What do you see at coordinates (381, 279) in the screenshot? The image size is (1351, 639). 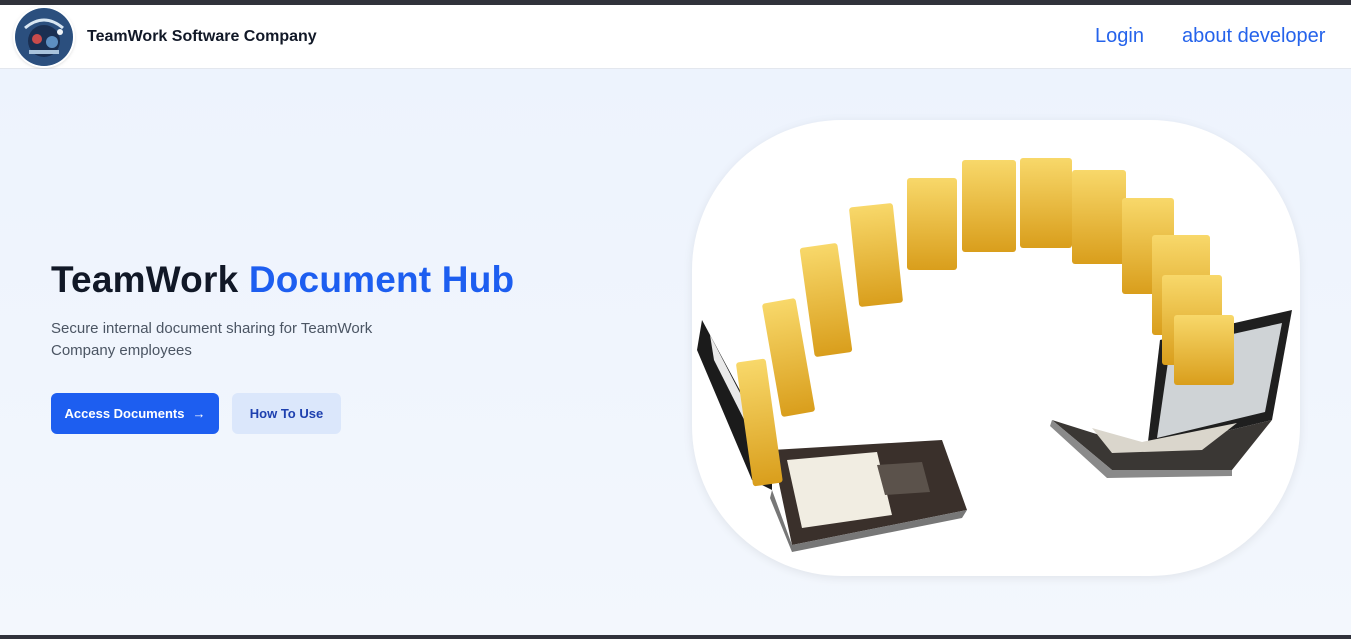 I see `hero-title-accent: Document Hub` at bounding box center [381, 279].